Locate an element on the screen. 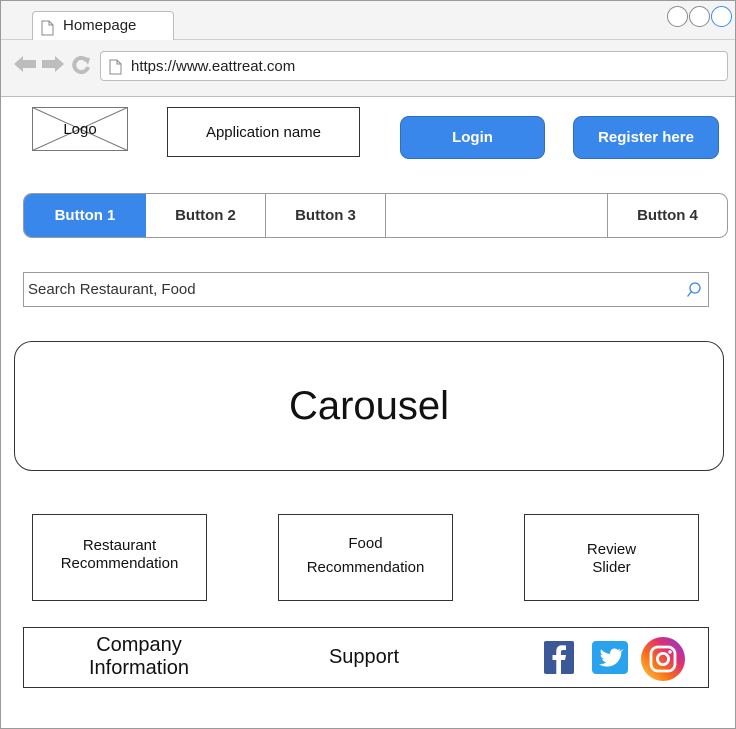 The height and width of the screenshot is (729, 736). search-placeholder: Search Restaurant, Food is located at coordinates (112, 289).